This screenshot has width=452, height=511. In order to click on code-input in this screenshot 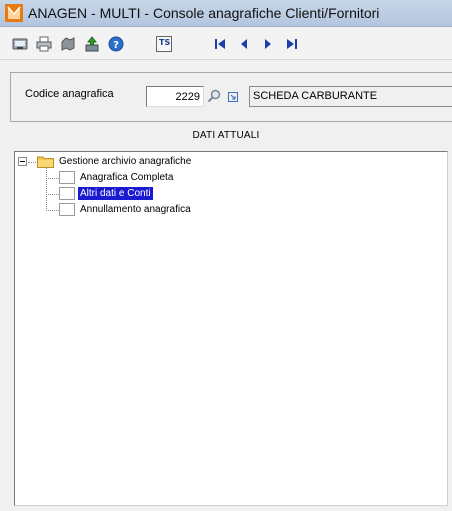, I will do `click(175, 96)`.